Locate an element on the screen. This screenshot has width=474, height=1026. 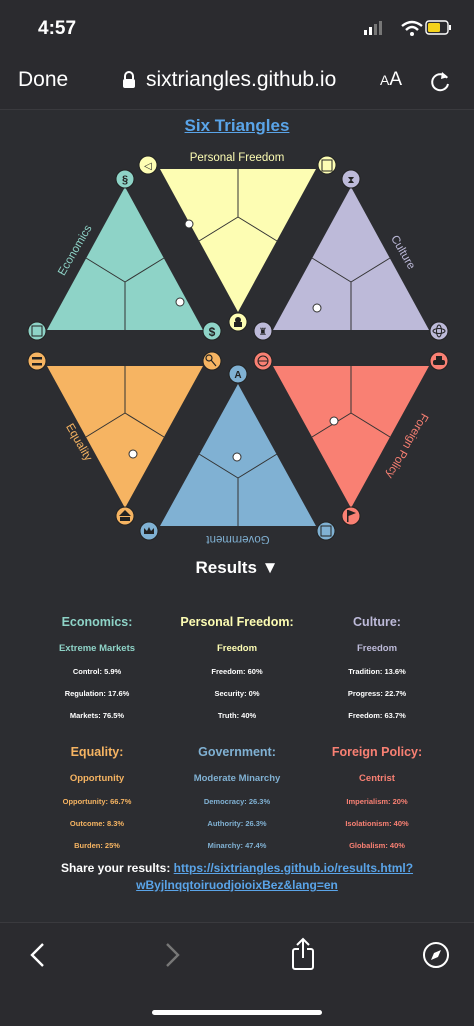
result-item: Authority: 26.3% is located at coordinates (237, 823).